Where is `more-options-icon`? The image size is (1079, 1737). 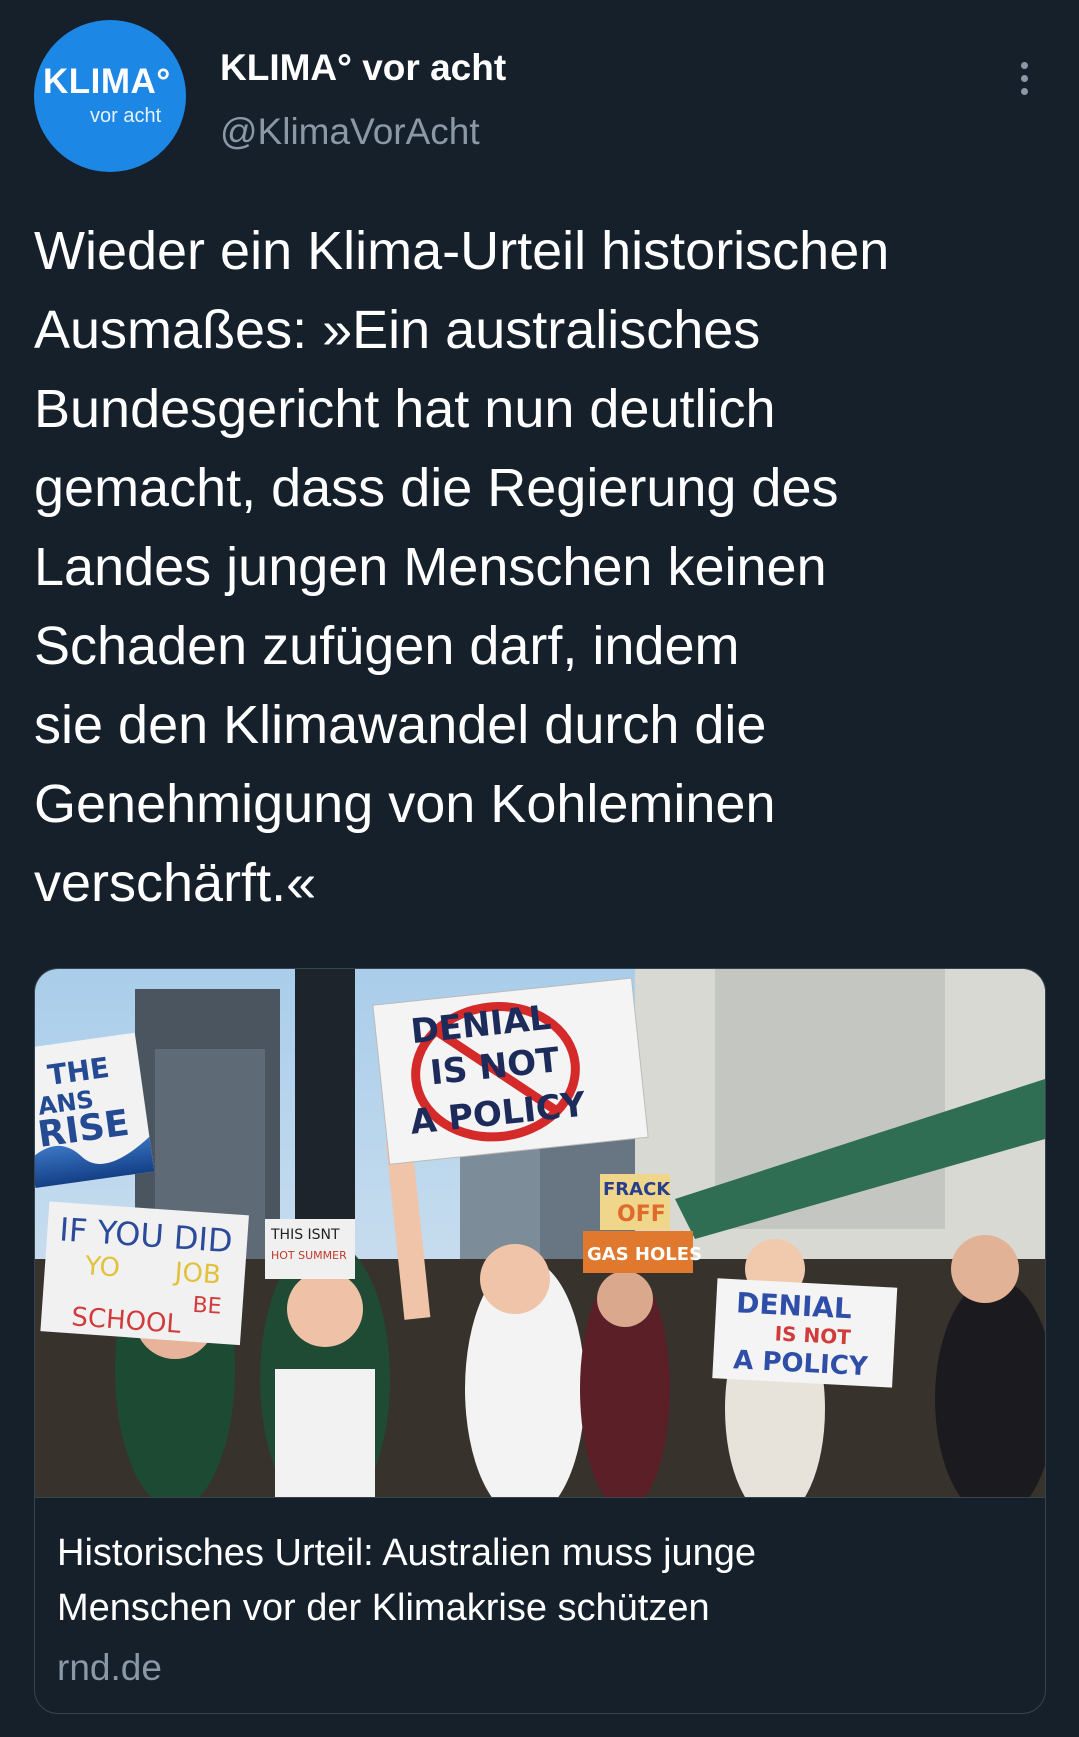 more-options-icon is located at coordinates (1024, 78).